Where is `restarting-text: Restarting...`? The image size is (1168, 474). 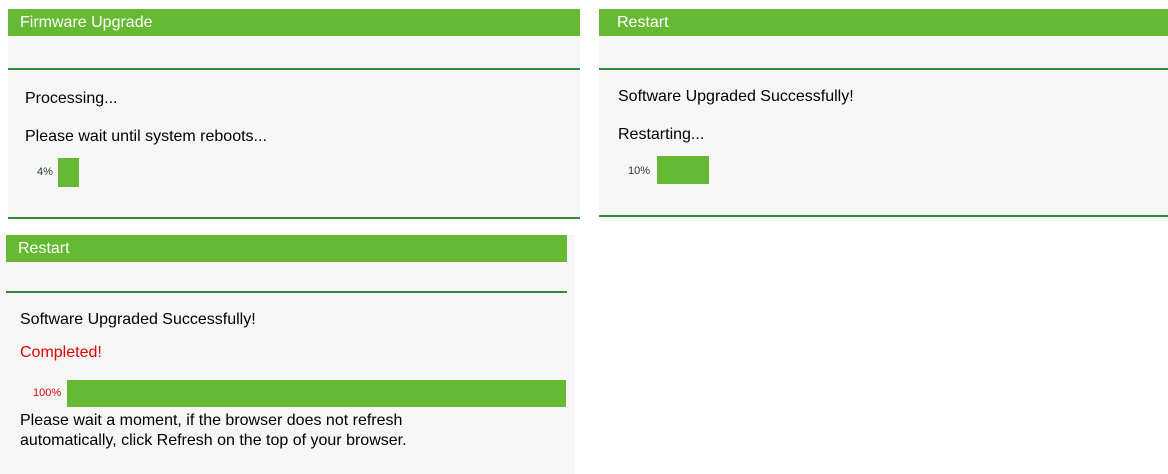 restarting-text: Restarting... is located at coordinates (661, 134).